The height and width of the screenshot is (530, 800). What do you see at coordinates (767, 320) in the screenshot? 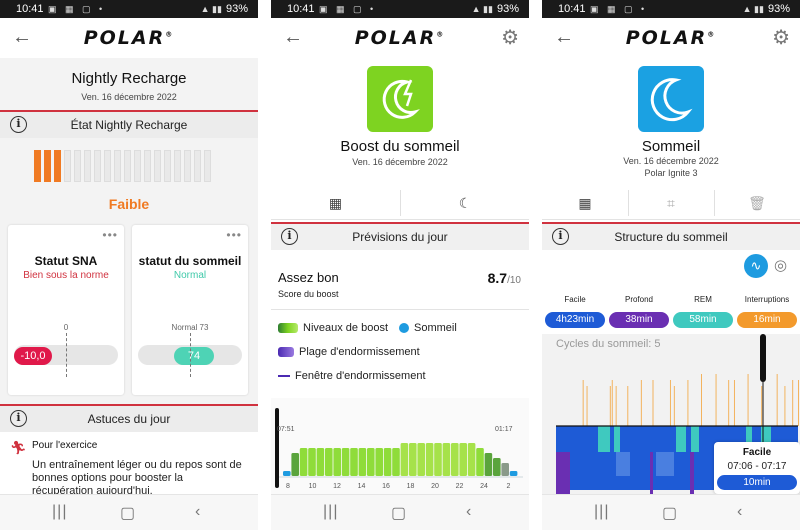
I see `stage-duration-pill: 16min` at bounding box center [767, 320].